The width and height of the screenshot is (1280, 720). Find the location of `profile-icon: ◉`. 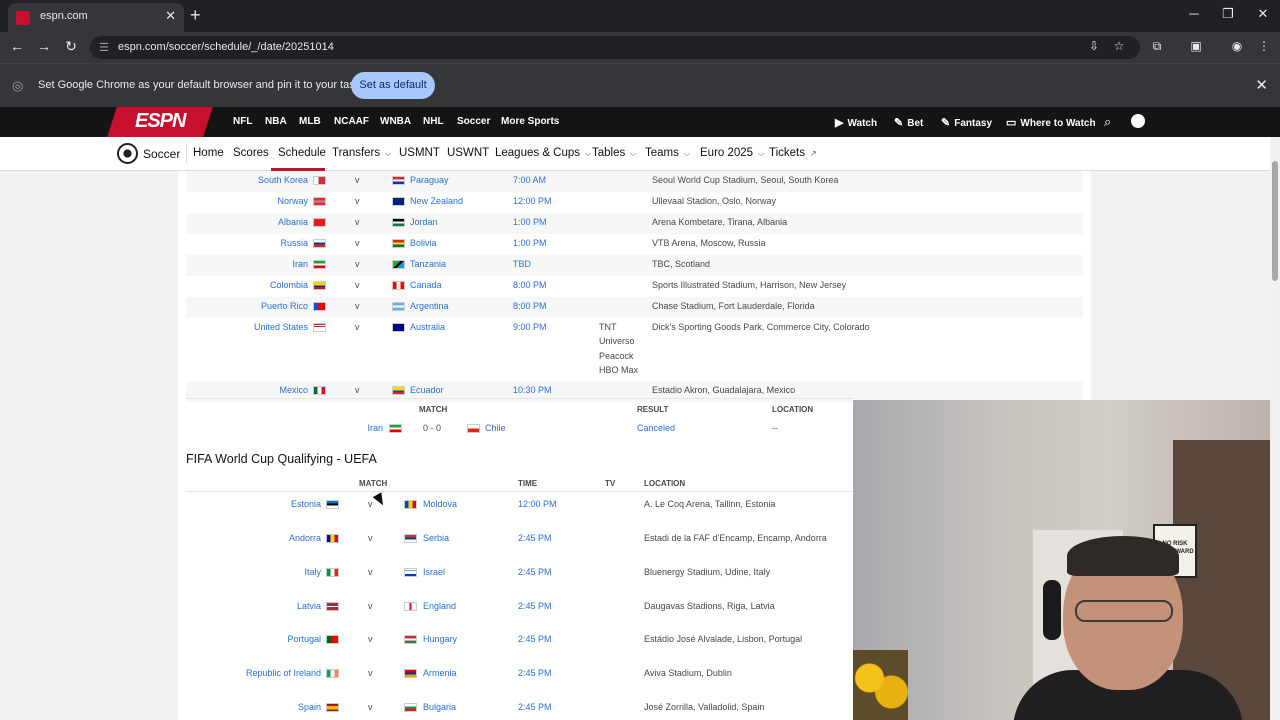

profile-icon: ◉ is located at coordinates (1237, 46).